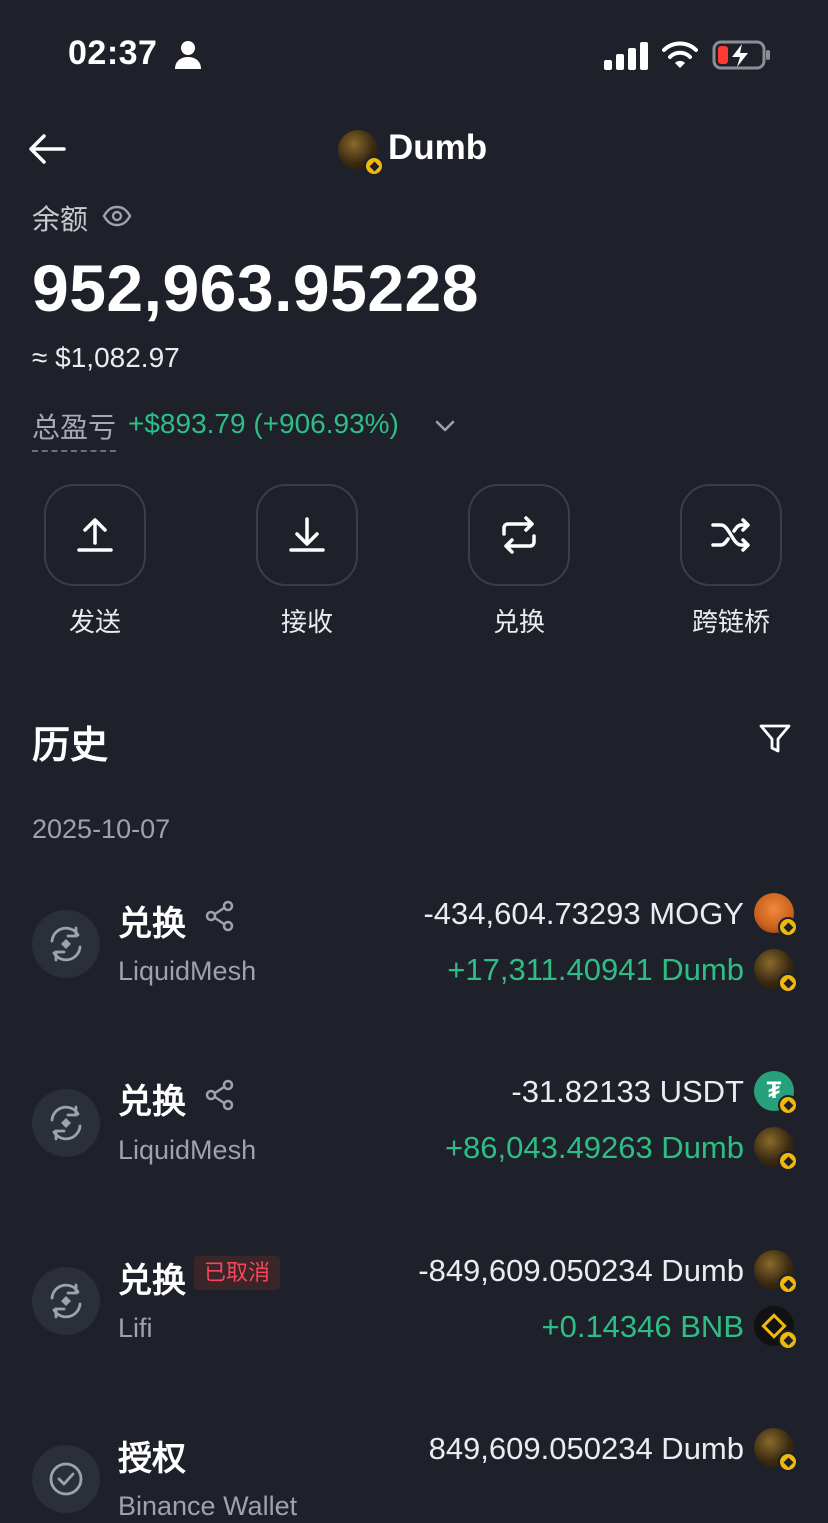 The height and width of the screenshot is (1523, 828). What do you see at coordinates (730, 622) in the screenshot?
I see `bridge-label: 跨链桥` at bounding box center [730, 622].